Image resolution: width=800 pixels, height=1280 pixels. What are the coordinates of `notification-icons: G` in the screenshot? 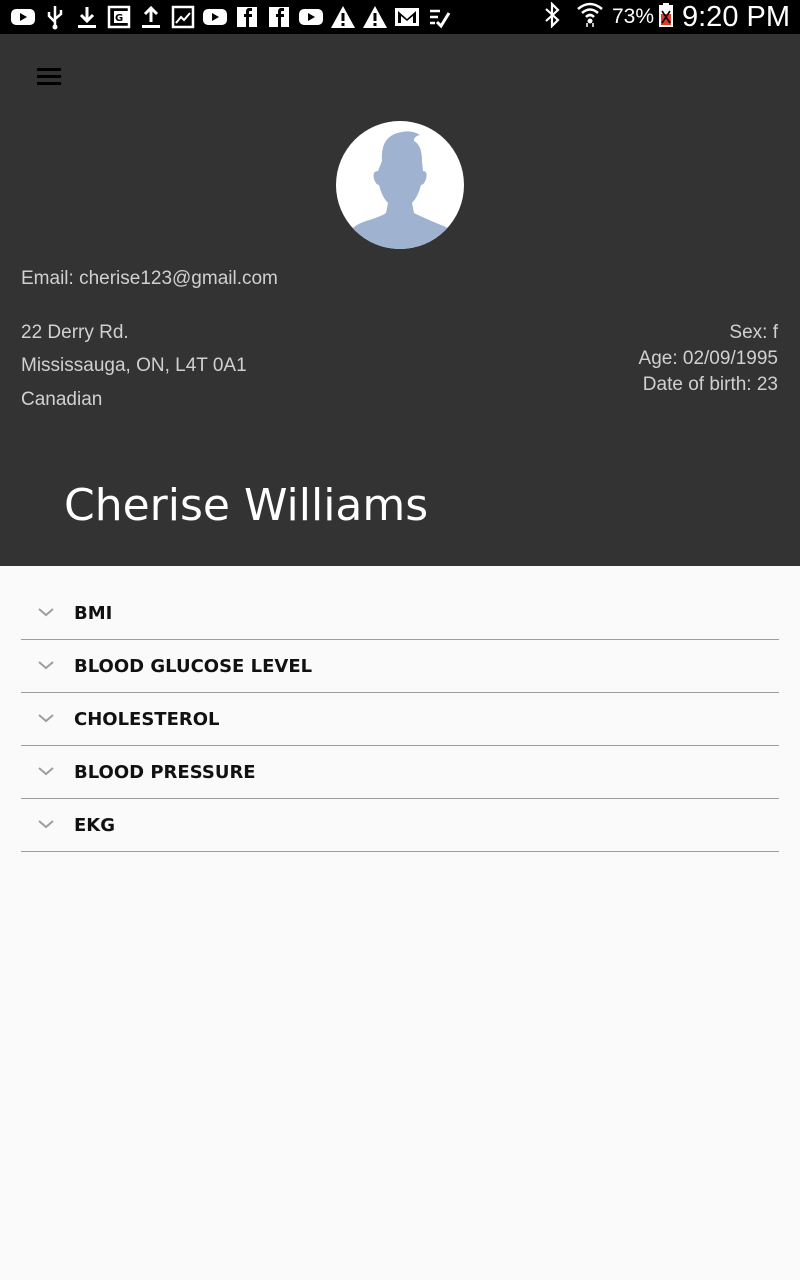 It's located at (234, 17).